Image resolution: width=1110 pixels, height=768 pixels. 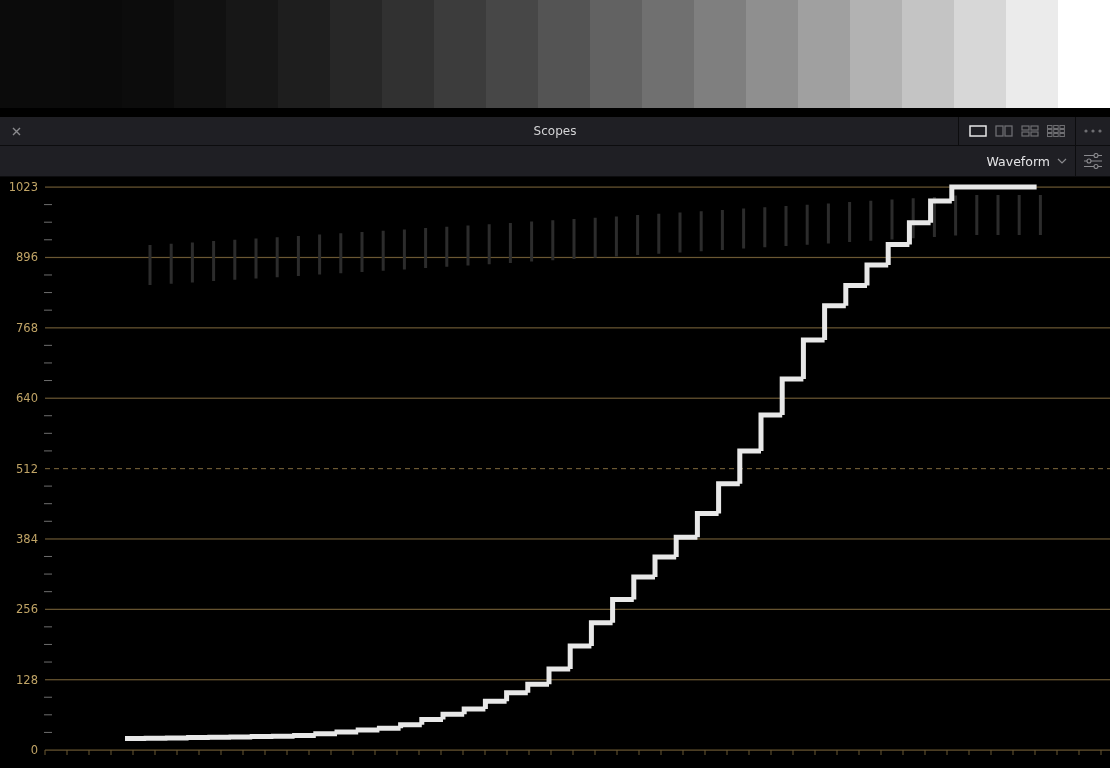 What do you see at coordinates (1093, 131) in the screenshot?
I see `more-icon` at bounding box center [1093, 131].